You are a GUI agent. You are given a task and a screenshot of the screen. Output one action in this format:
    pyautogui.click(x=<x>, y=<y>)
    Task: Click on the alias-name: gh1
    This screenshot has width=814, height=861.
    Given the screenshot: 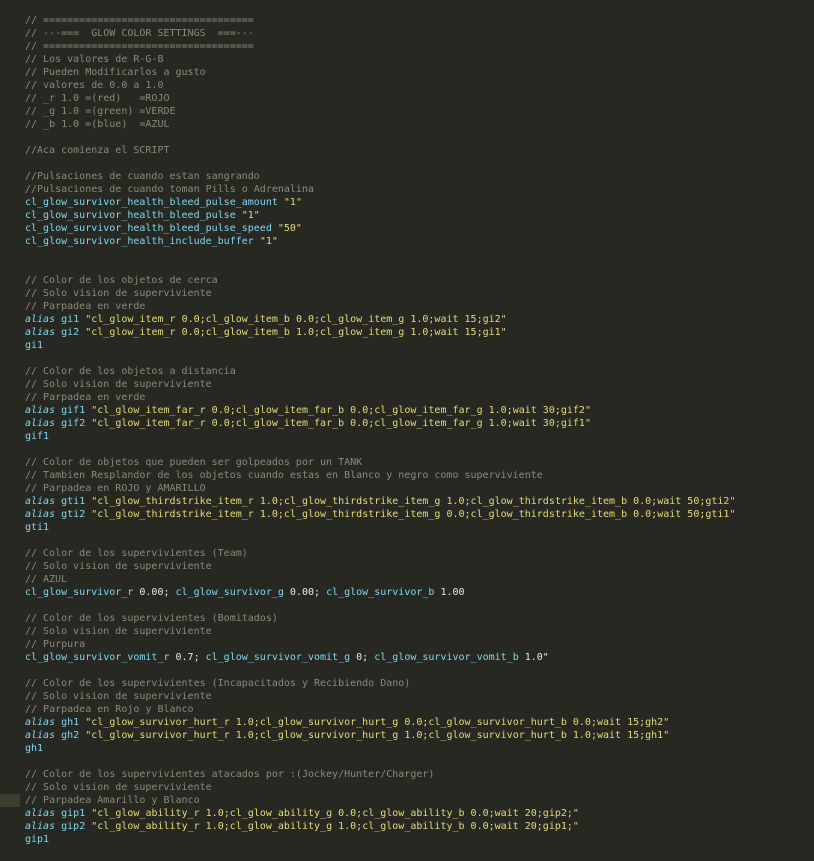 What is the action you would take?
    pyautogui.click(x=70, y=722)
    